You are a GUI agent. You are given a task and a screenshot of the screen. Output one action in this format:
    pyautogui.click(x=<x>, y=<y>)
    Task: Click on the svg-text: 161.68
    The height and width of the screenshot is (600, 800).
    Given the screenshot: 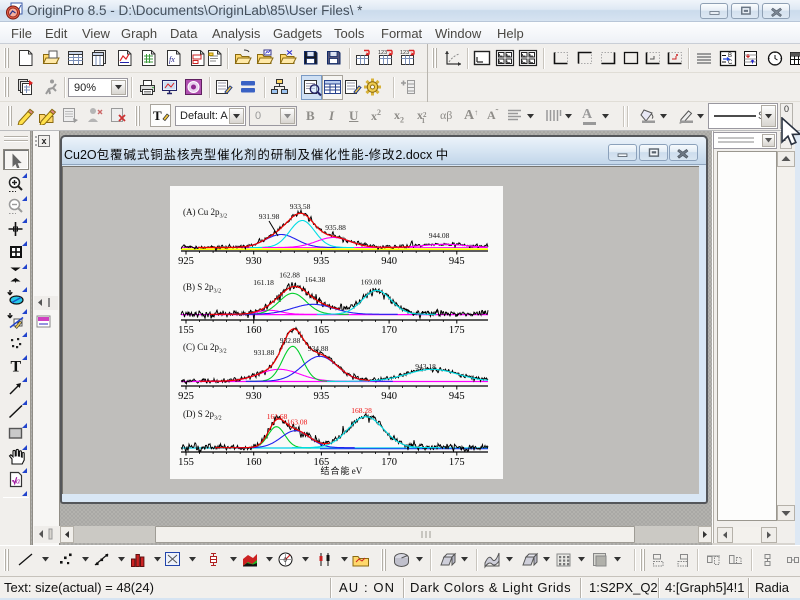 What is the action you would take?
    pyautogui.click(x=277, y=416)
    